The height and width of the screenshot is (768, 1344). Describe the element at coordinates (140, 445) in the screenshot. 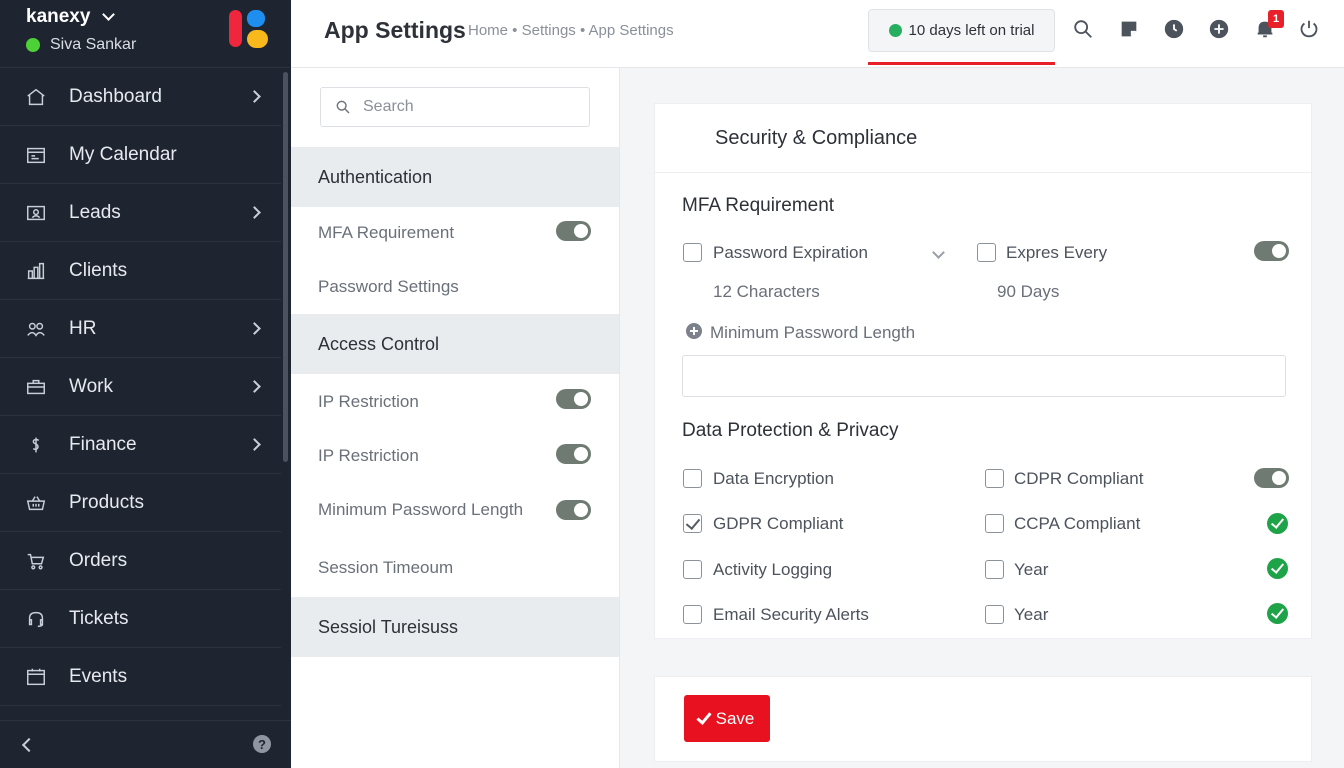

I see `sidebar-item-finance: Finance` at that location.